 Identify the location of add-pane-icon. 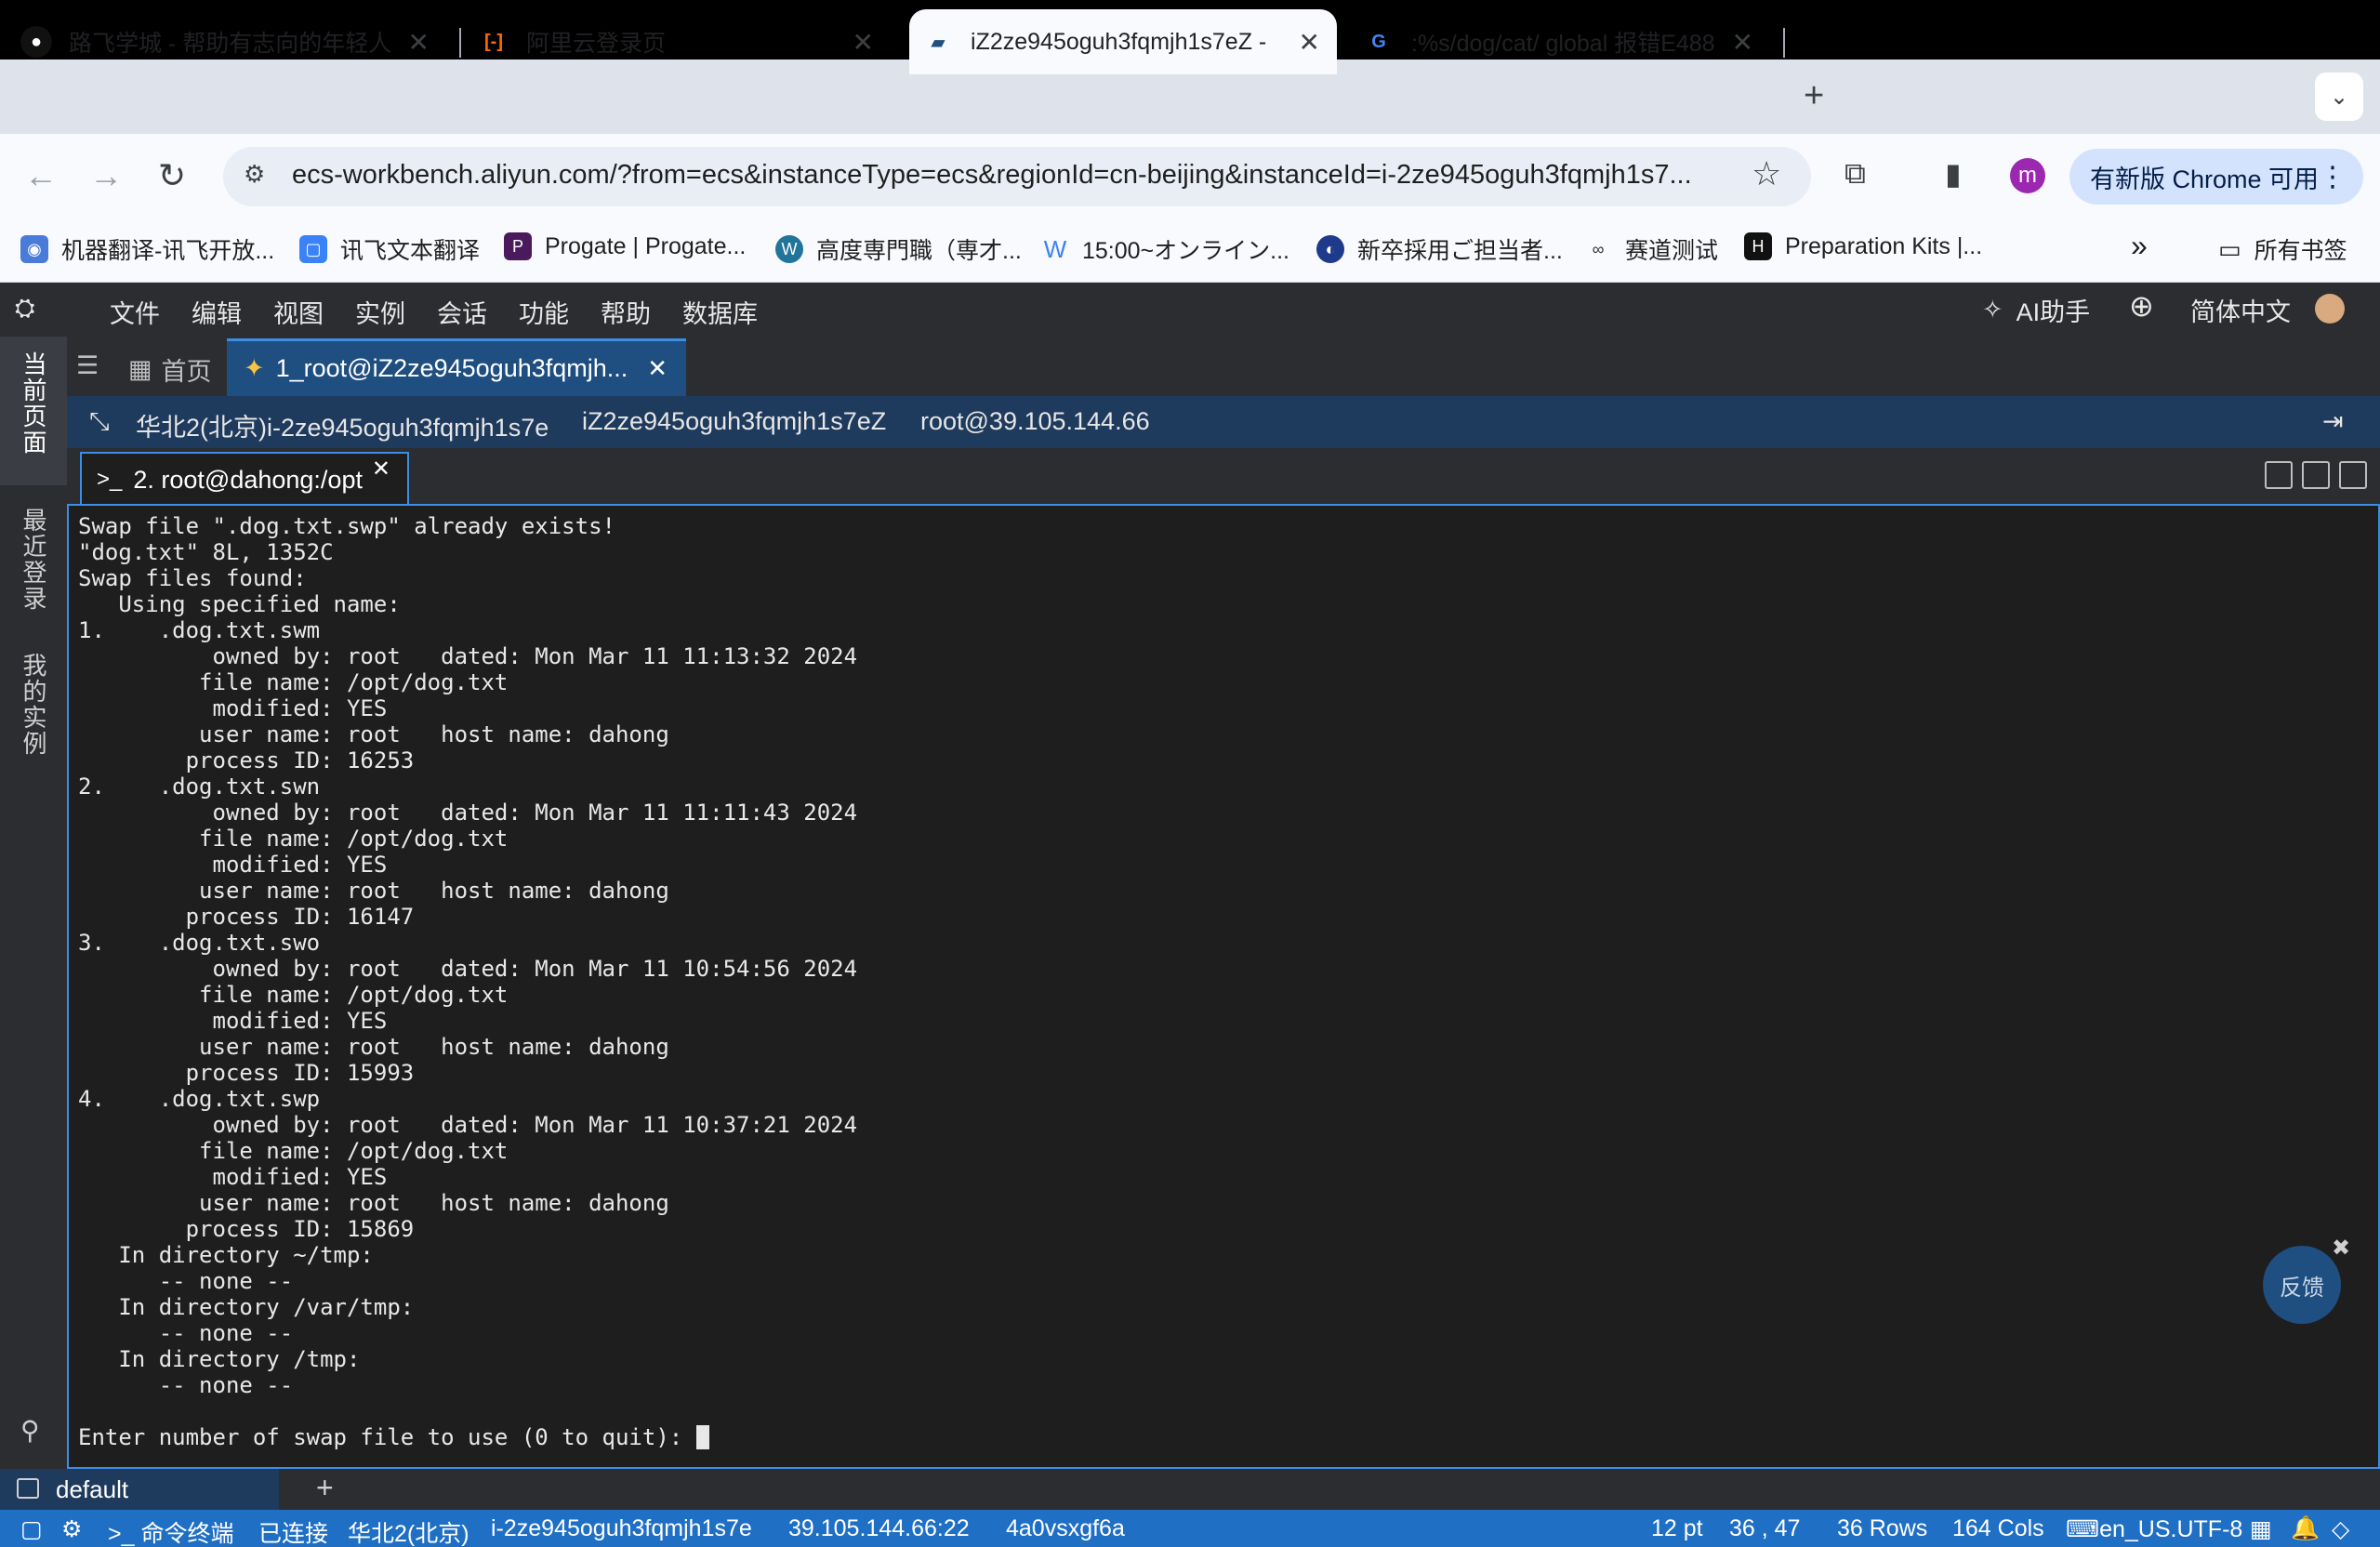
(2279, 475).